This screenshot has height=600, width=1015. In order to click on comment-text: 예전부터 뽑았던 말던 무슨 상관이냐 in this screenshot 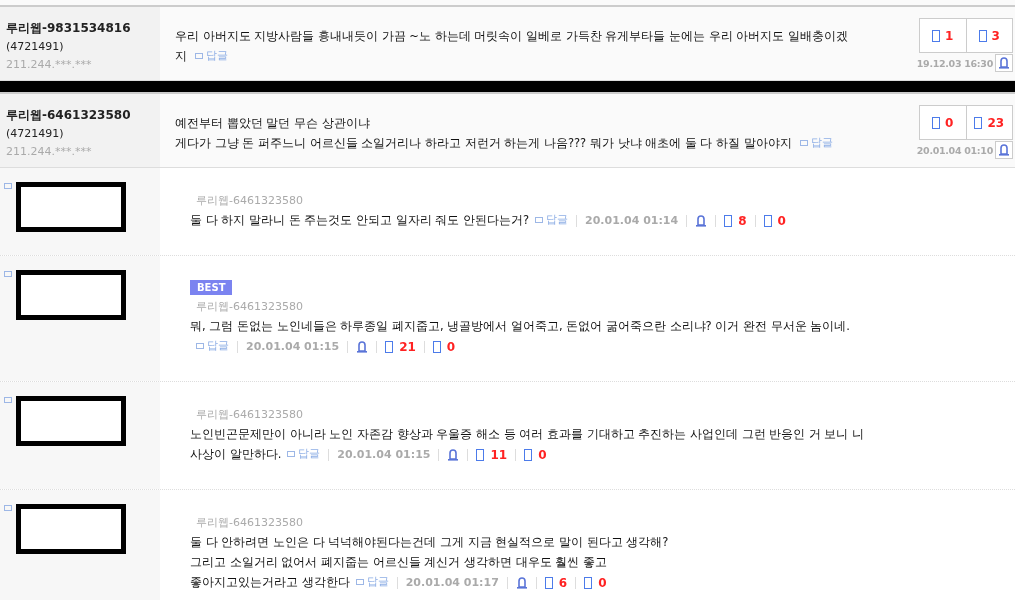, I will do `click(272, 123)`.